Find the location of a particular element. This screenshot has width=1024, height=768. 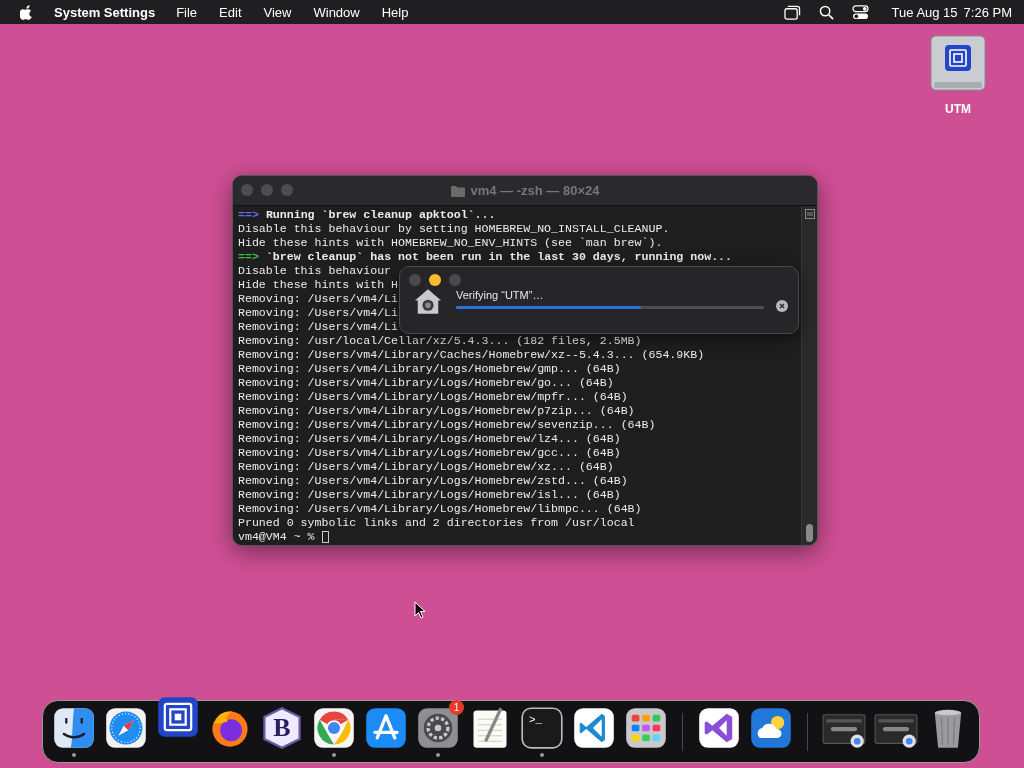

menu-item: Help is located at coordinates (395, 12).